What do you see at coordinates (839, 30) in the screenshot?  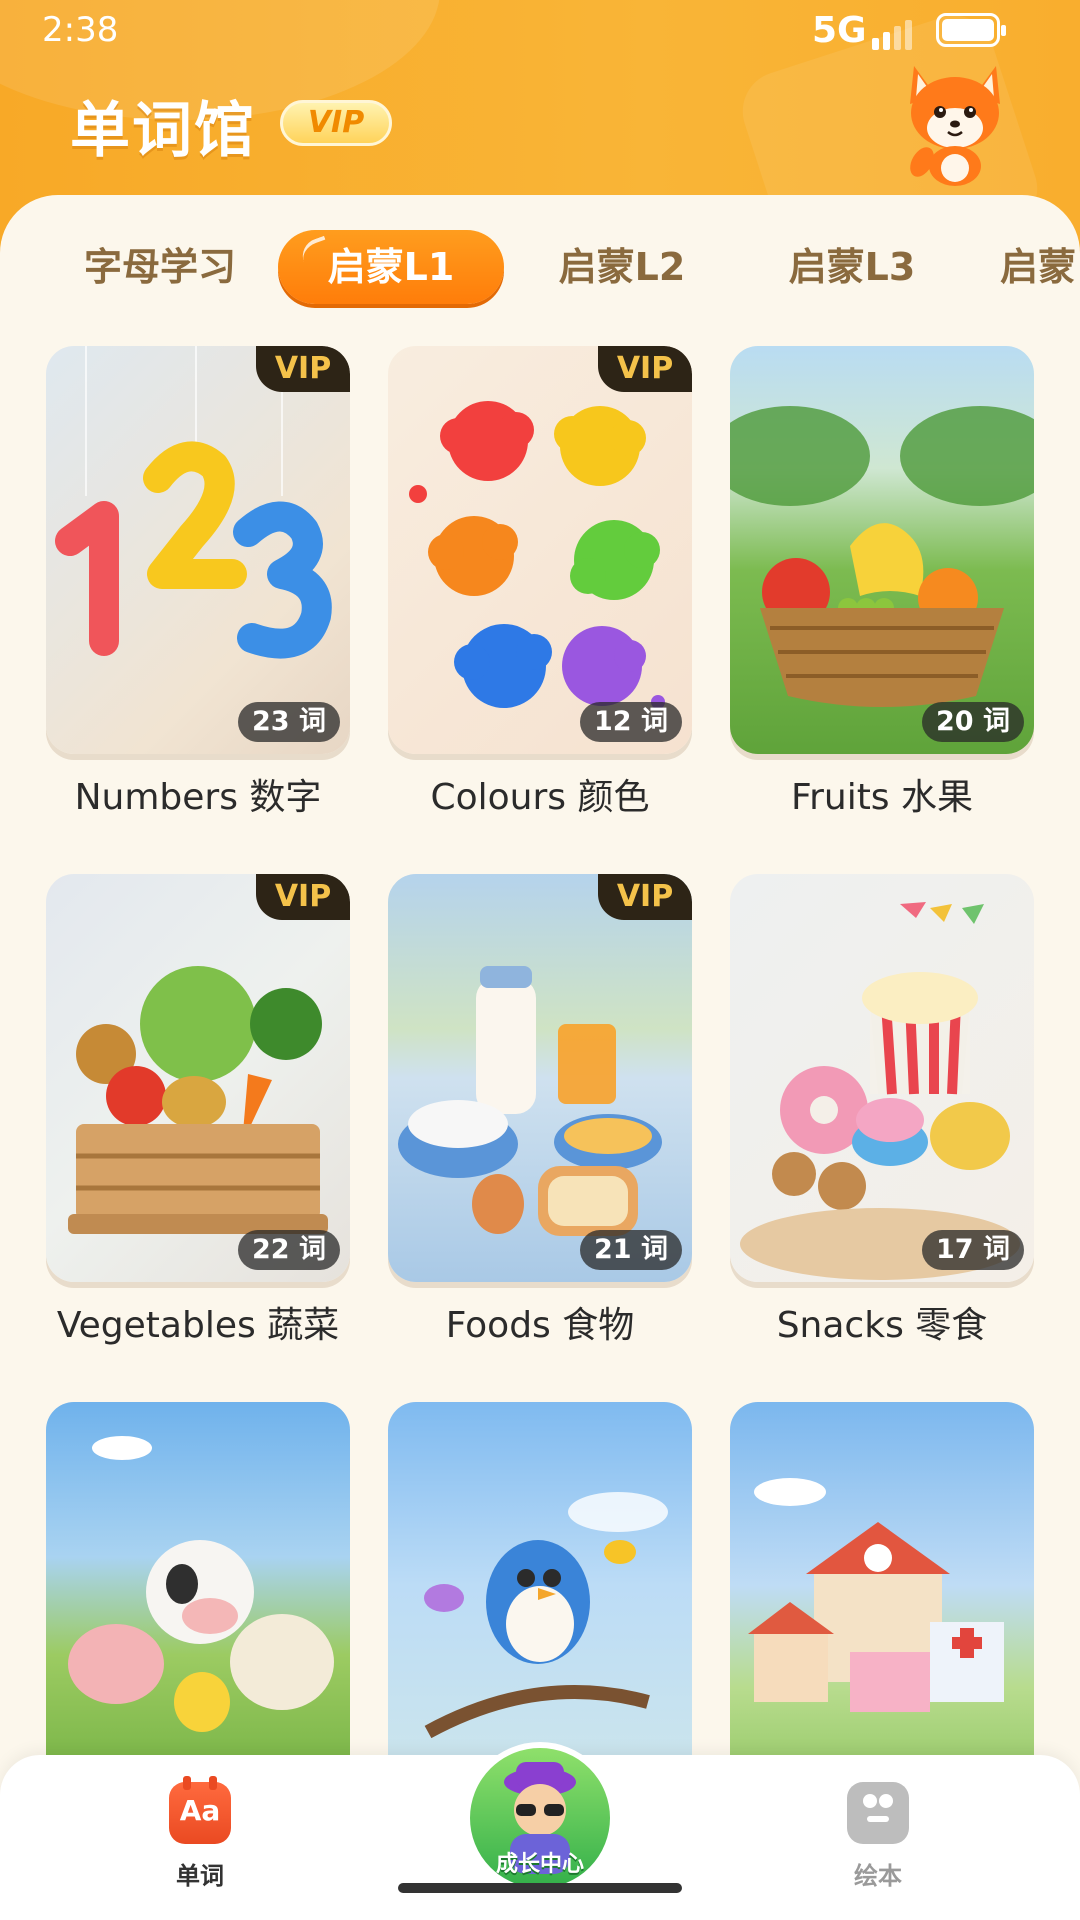 I see `network-indicator: 5G` at bounding box center [839, 30].